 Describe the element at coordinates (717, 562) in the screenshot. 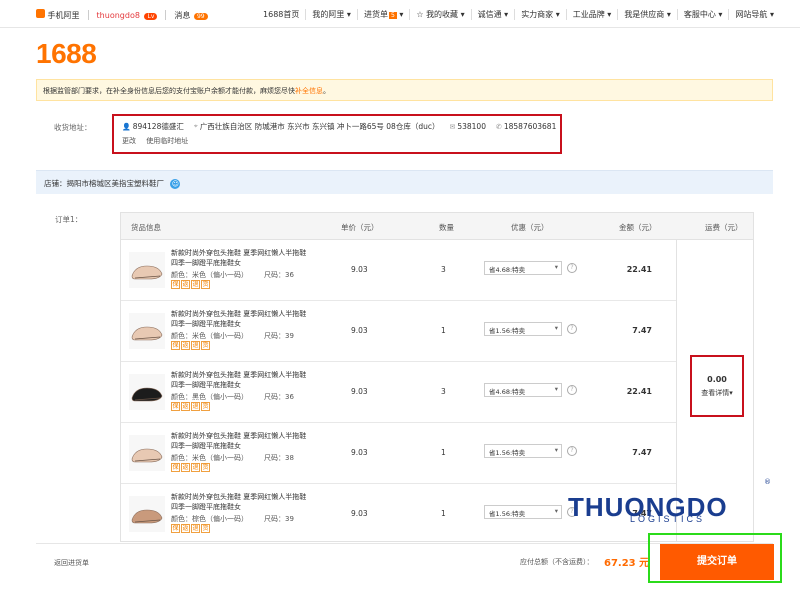

I see `submit-order-button: 提交订单` at that location.